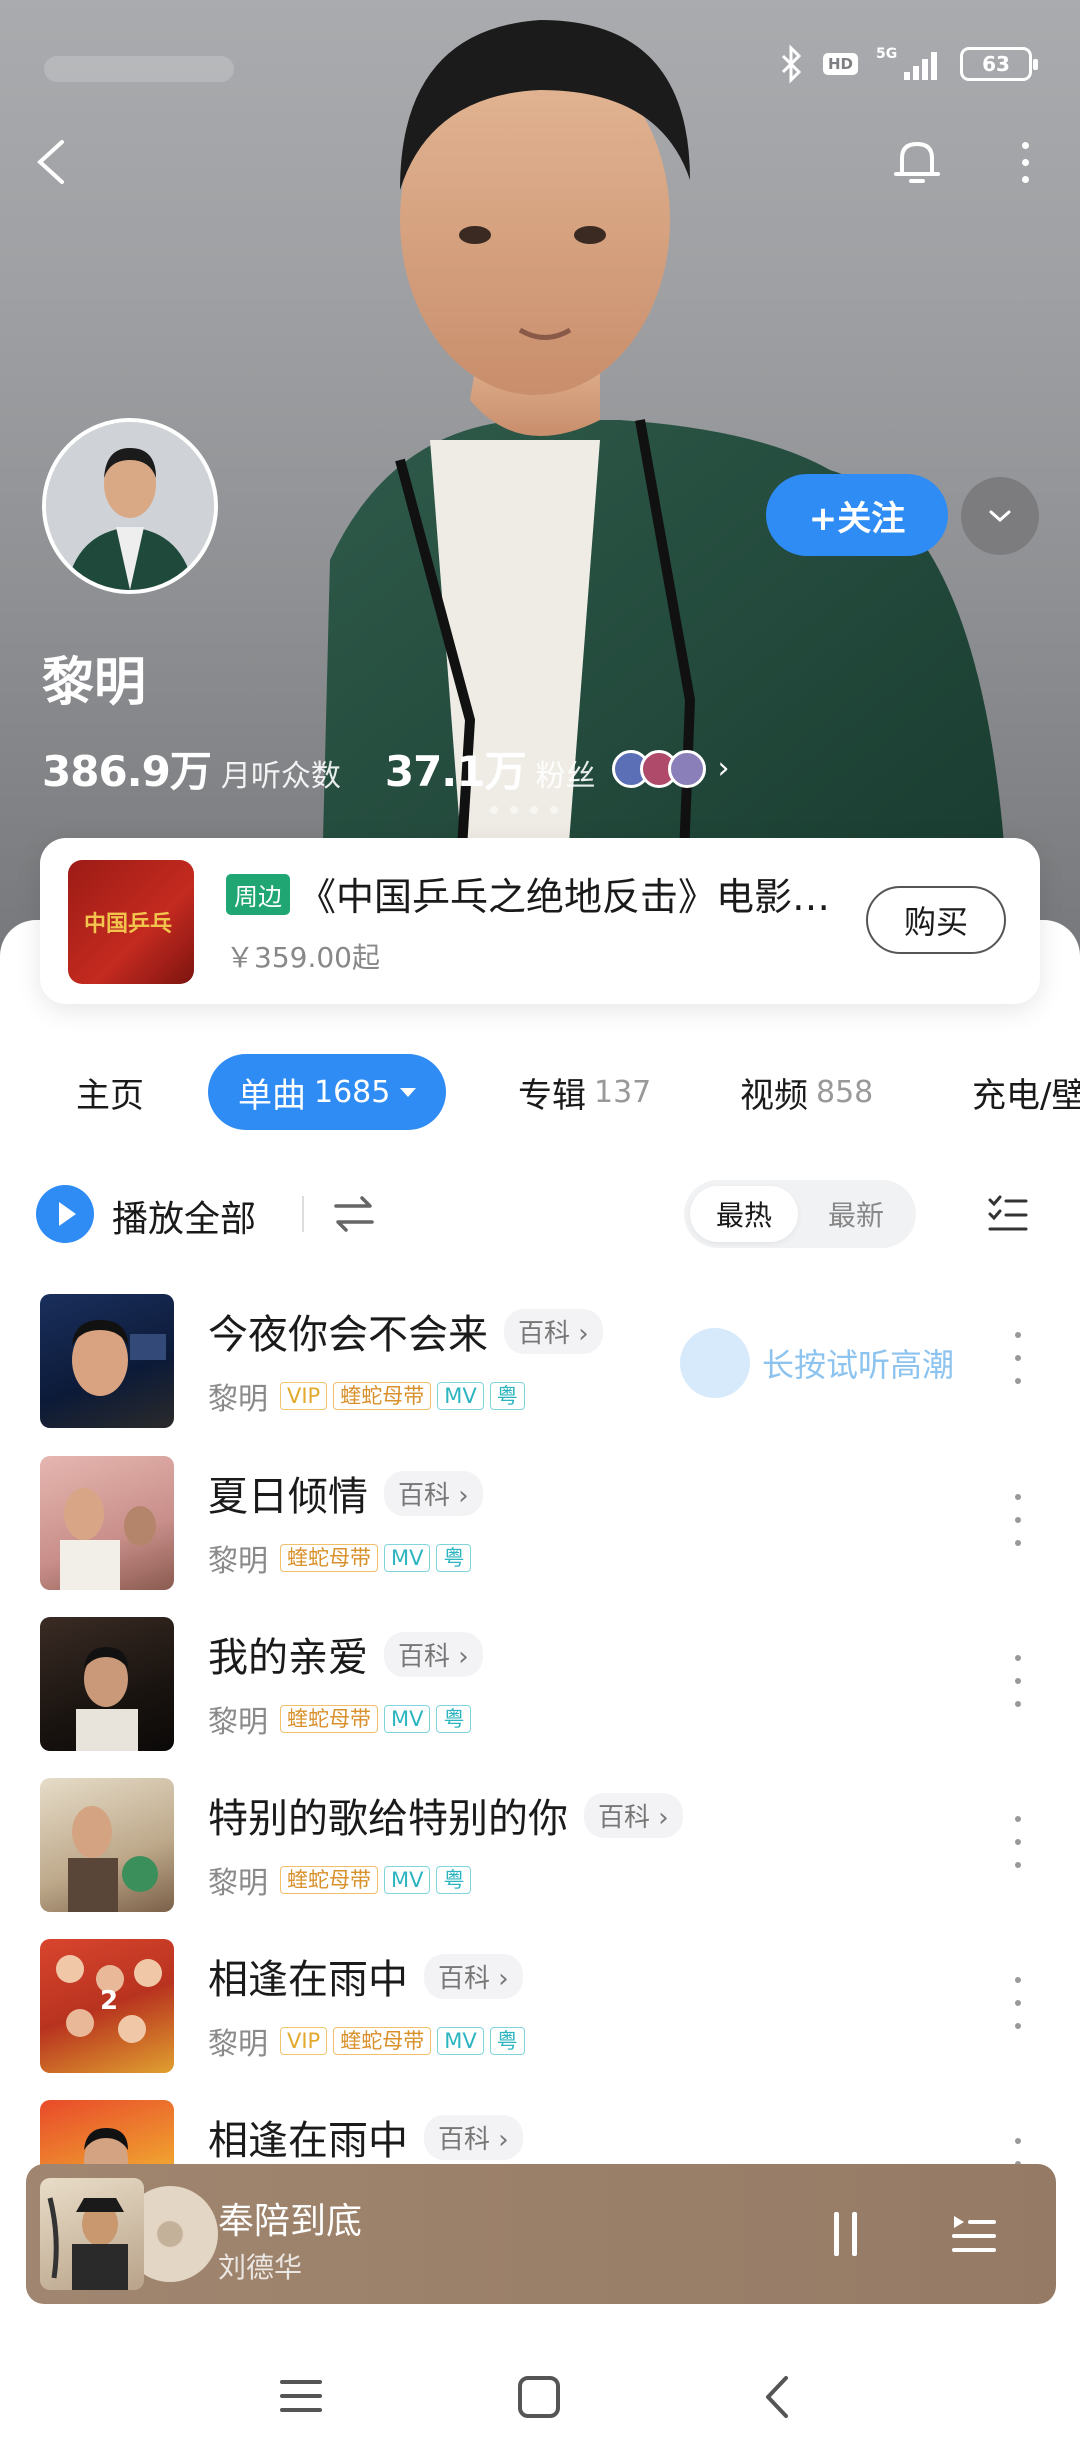 This screenshot has width=1080, height=2460. Describe the element at coordinates (715, 1363) in the screenshot. I see `preview-icon` at that location.